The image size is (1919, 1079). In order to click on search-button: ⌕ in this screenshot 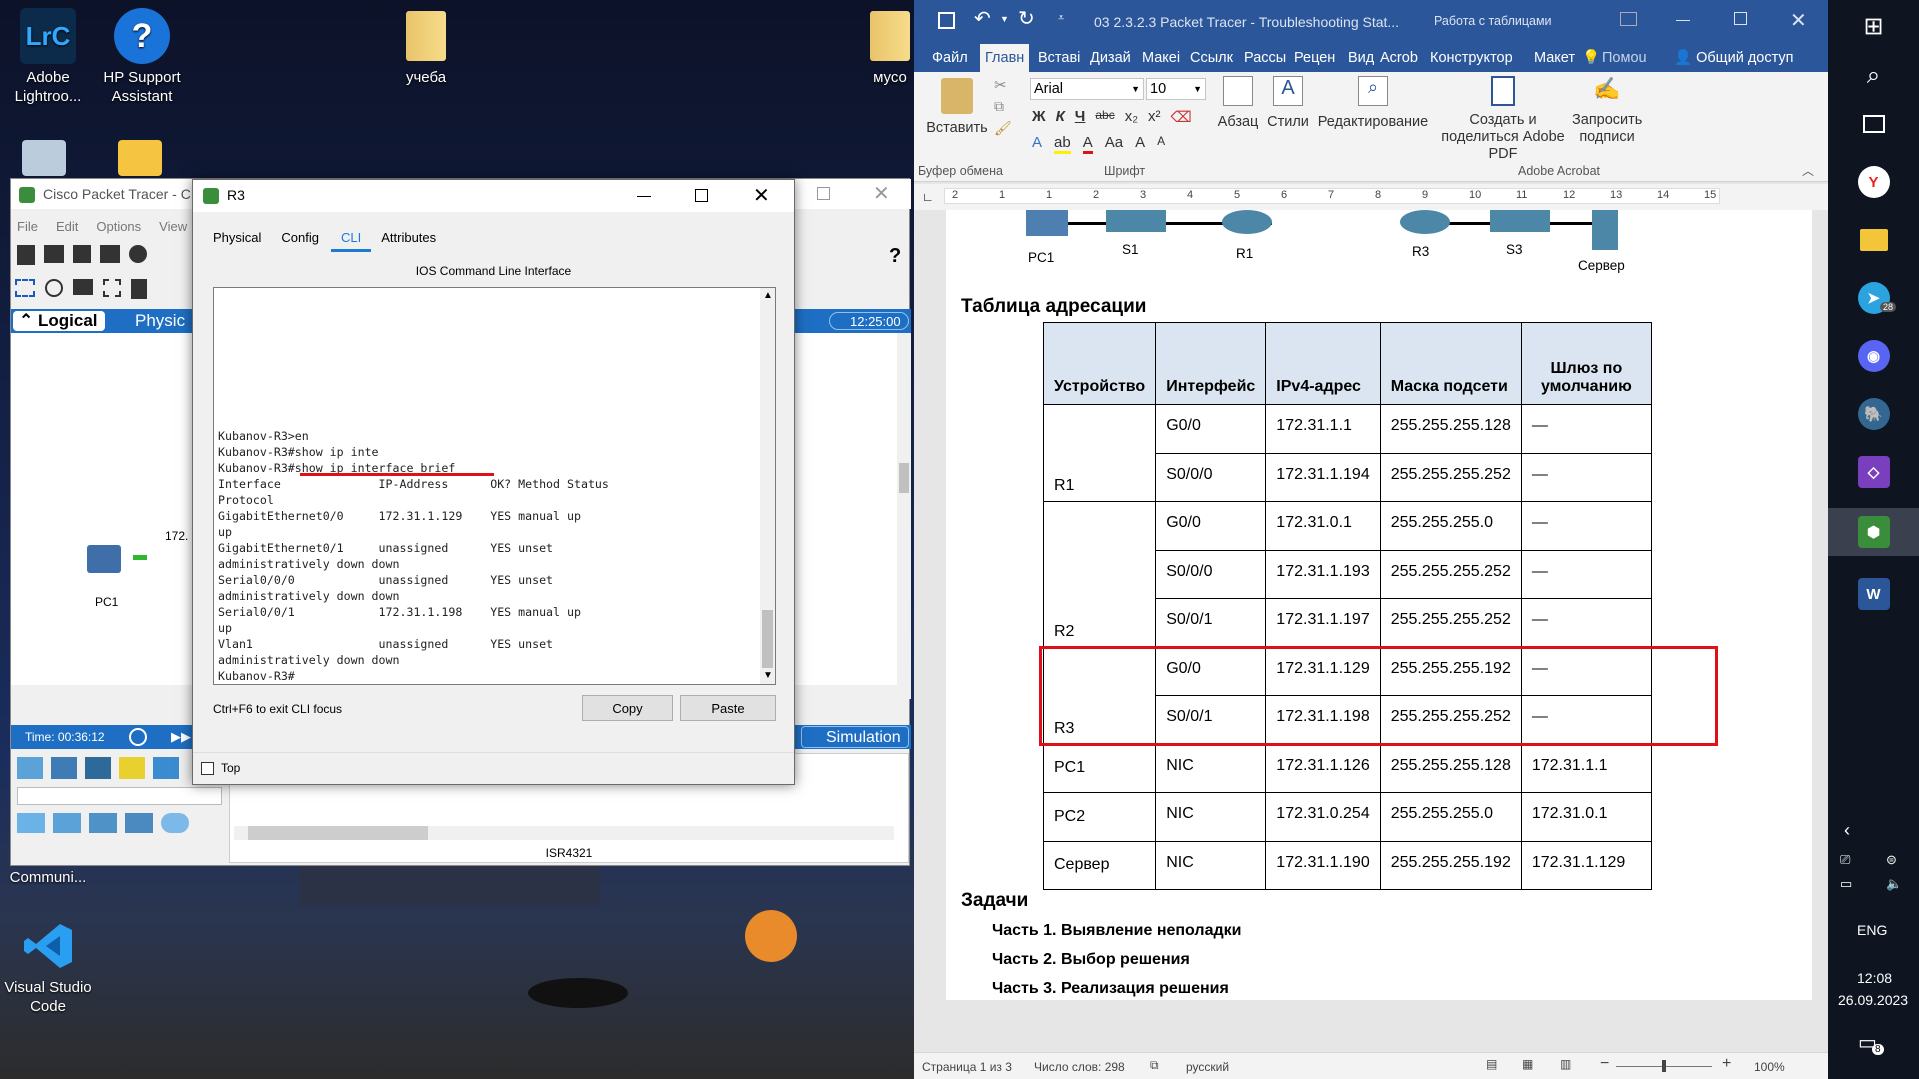, I will do `click(1873, 76)`.